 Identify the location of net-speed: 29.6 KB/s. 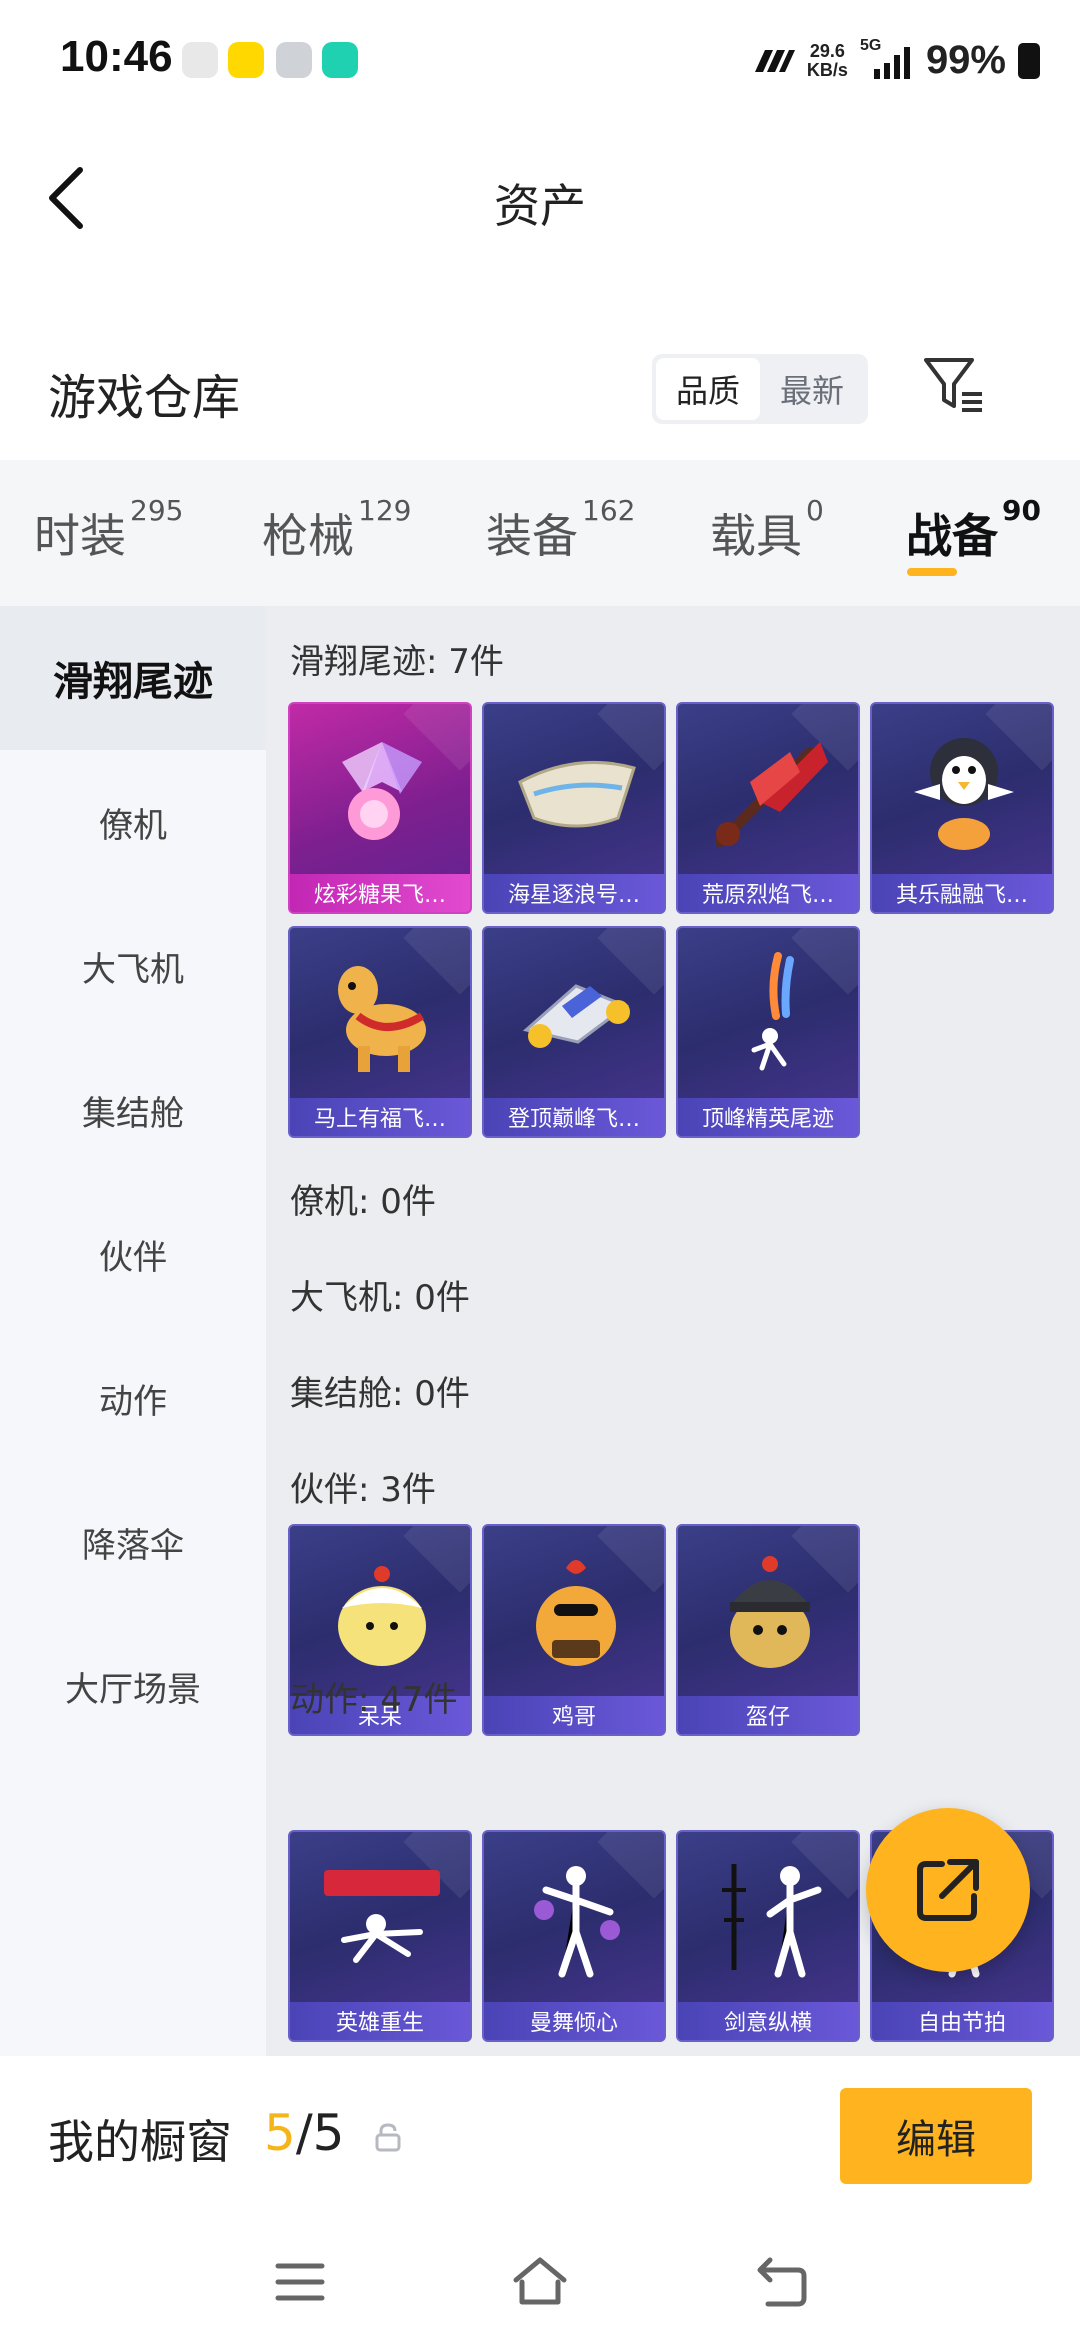
(827, 60).